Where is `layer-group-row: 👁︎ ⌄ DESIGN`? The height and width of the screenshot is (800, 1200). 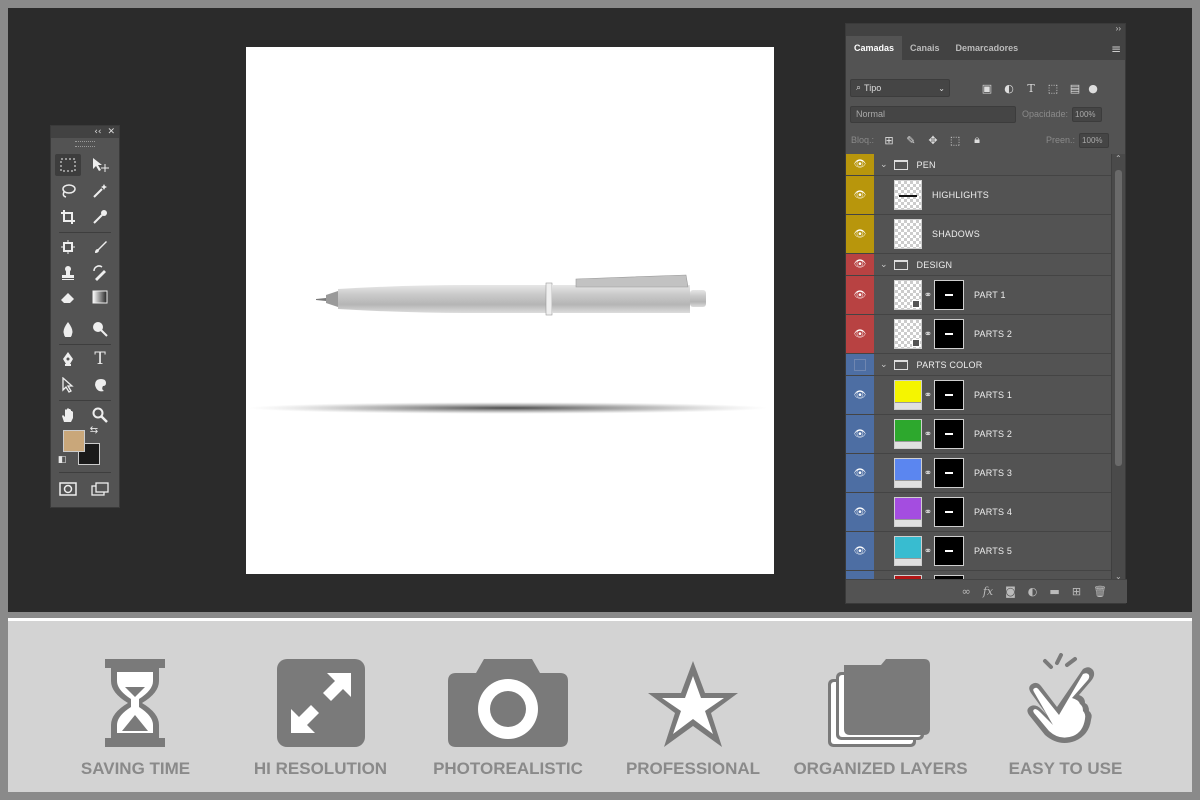
layer-group-row: 👁︎ ⌄ DESIGN is located at coordinates (979, 265).